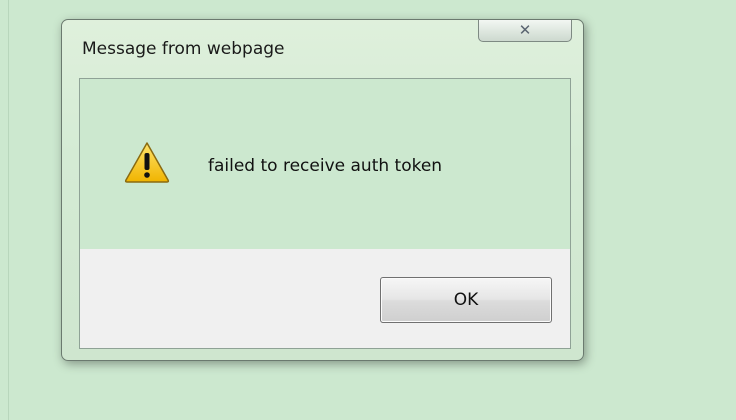  Describe the element at coordinates (466, 300) in the screenshot. I see `ok-button: OK` at that location.